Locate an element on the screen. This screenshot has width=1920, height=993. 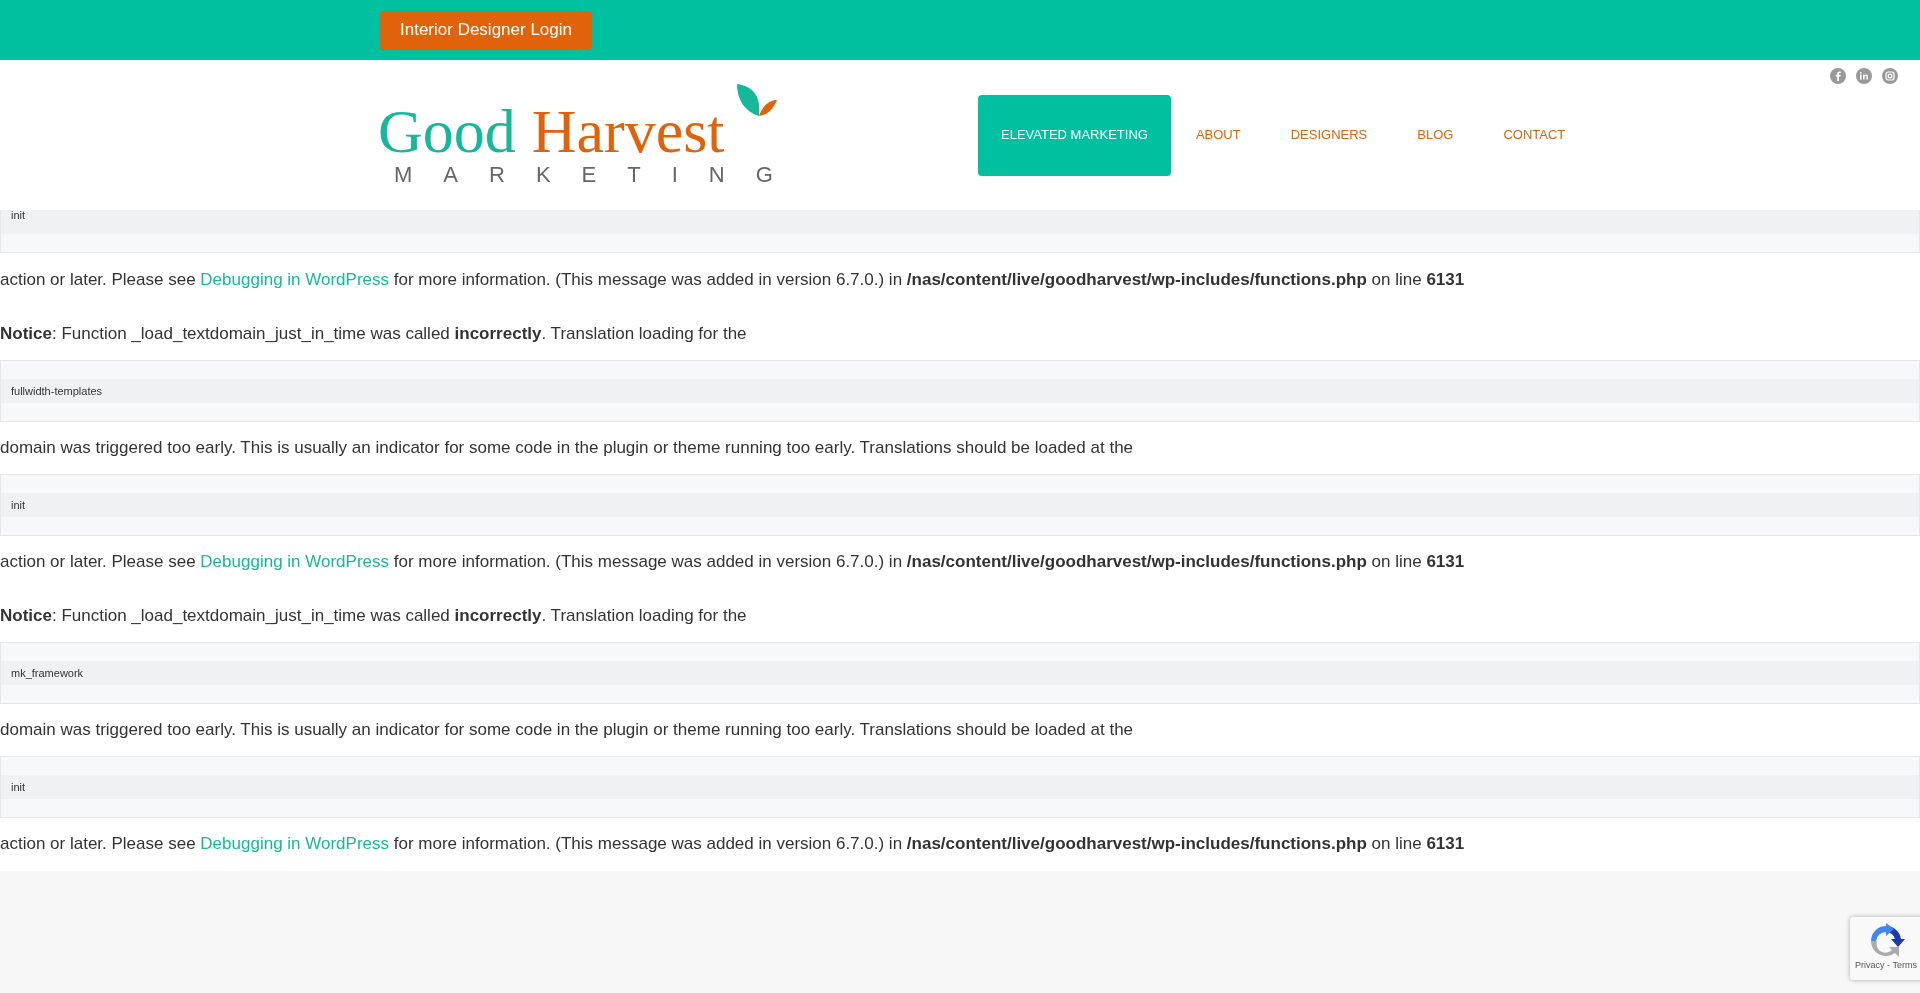
instagram-icon is located at coordinates (1890, 76).